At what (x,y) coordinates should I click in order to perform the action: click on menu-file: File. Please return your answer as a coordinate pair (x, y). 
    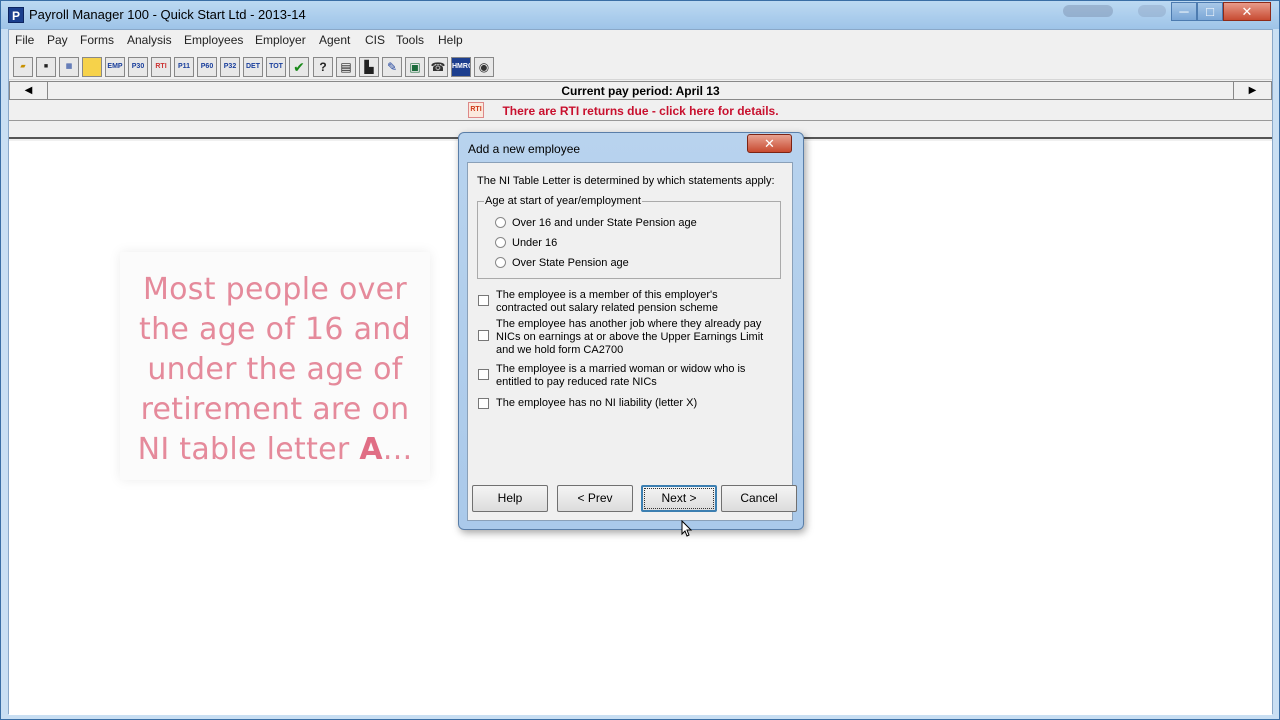
    Looking at the image, I should click on (24, 40).